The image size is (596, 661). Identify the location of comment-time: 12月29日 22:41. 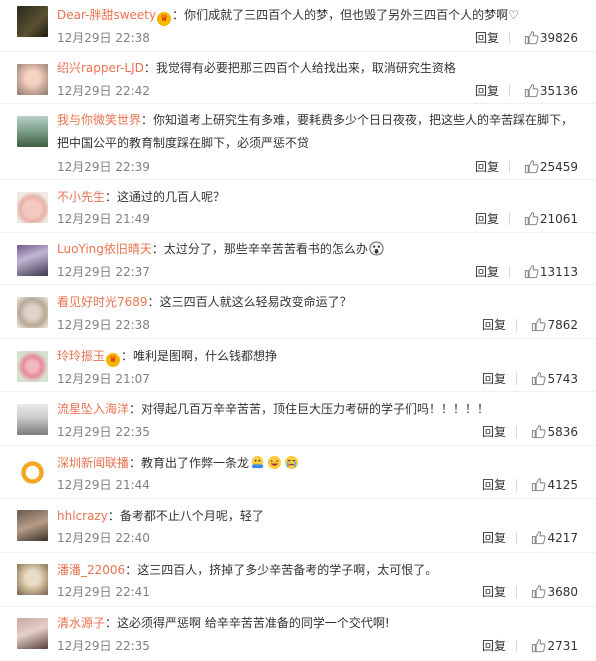
(103, 592).